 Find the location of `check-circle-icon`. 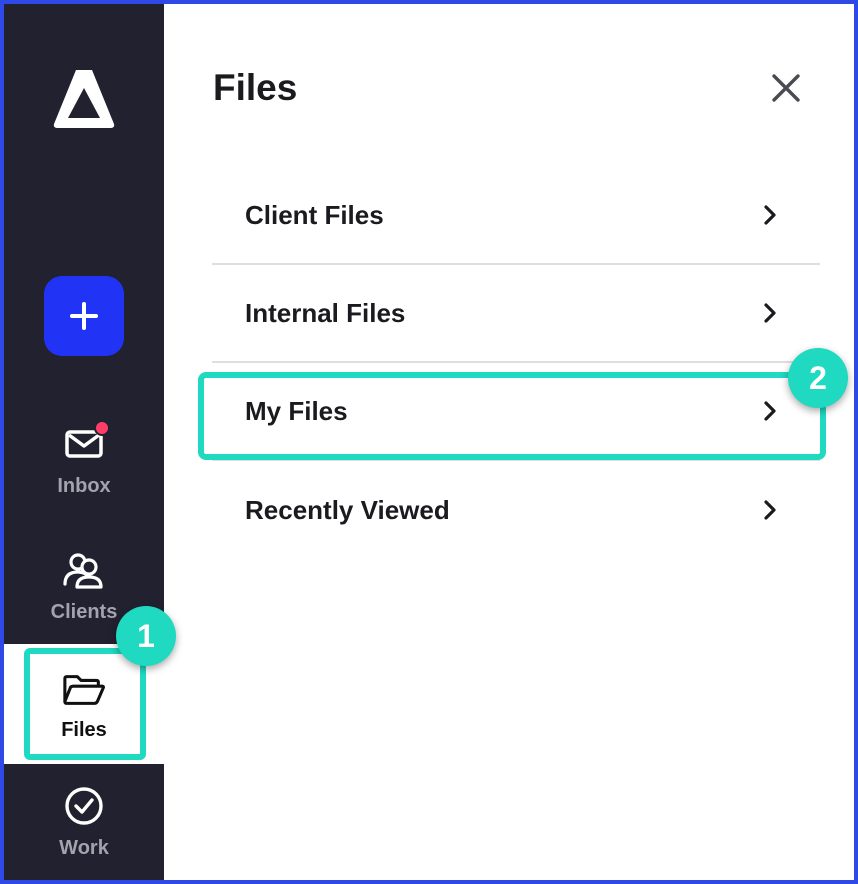

check-circle-icon is located at coordinates (84, 806).